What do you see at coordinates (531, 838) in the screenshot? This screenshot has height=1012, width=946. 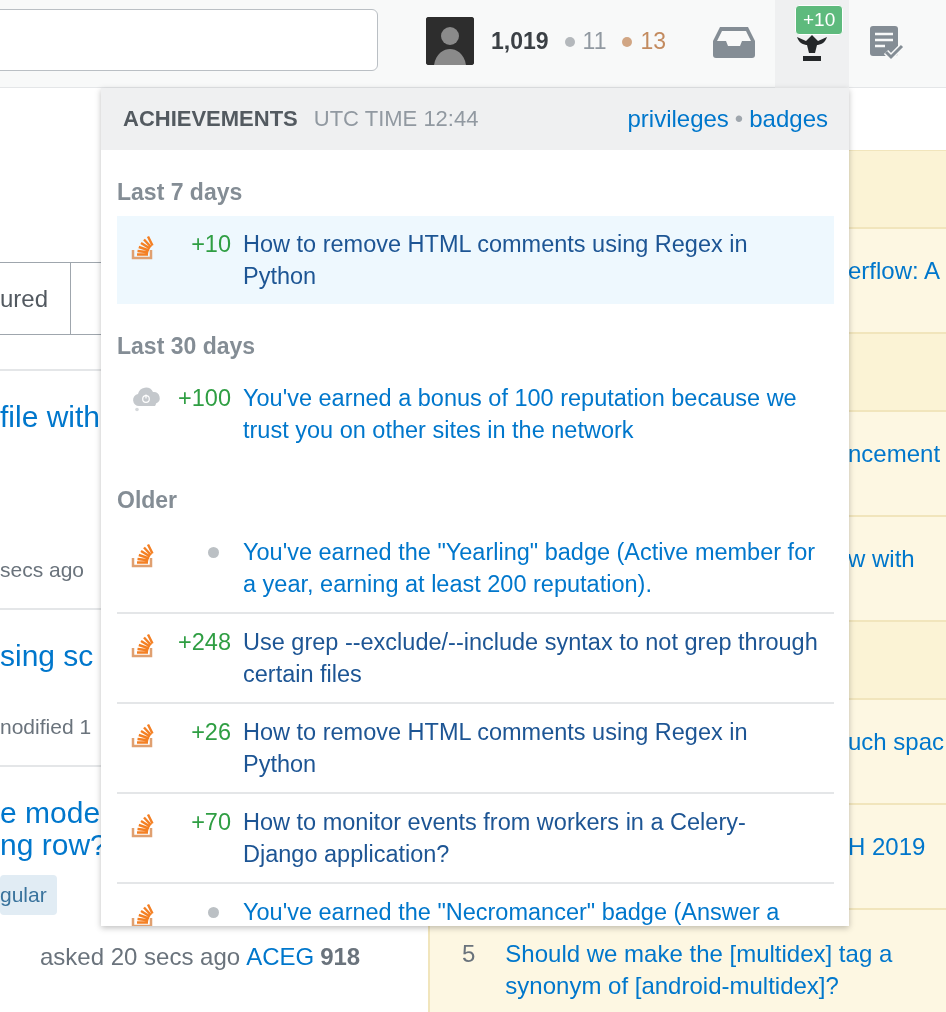 I see `achievement-link: How to monitor events from workers in a Celery-Django application?` at bounding box center [531, 838].